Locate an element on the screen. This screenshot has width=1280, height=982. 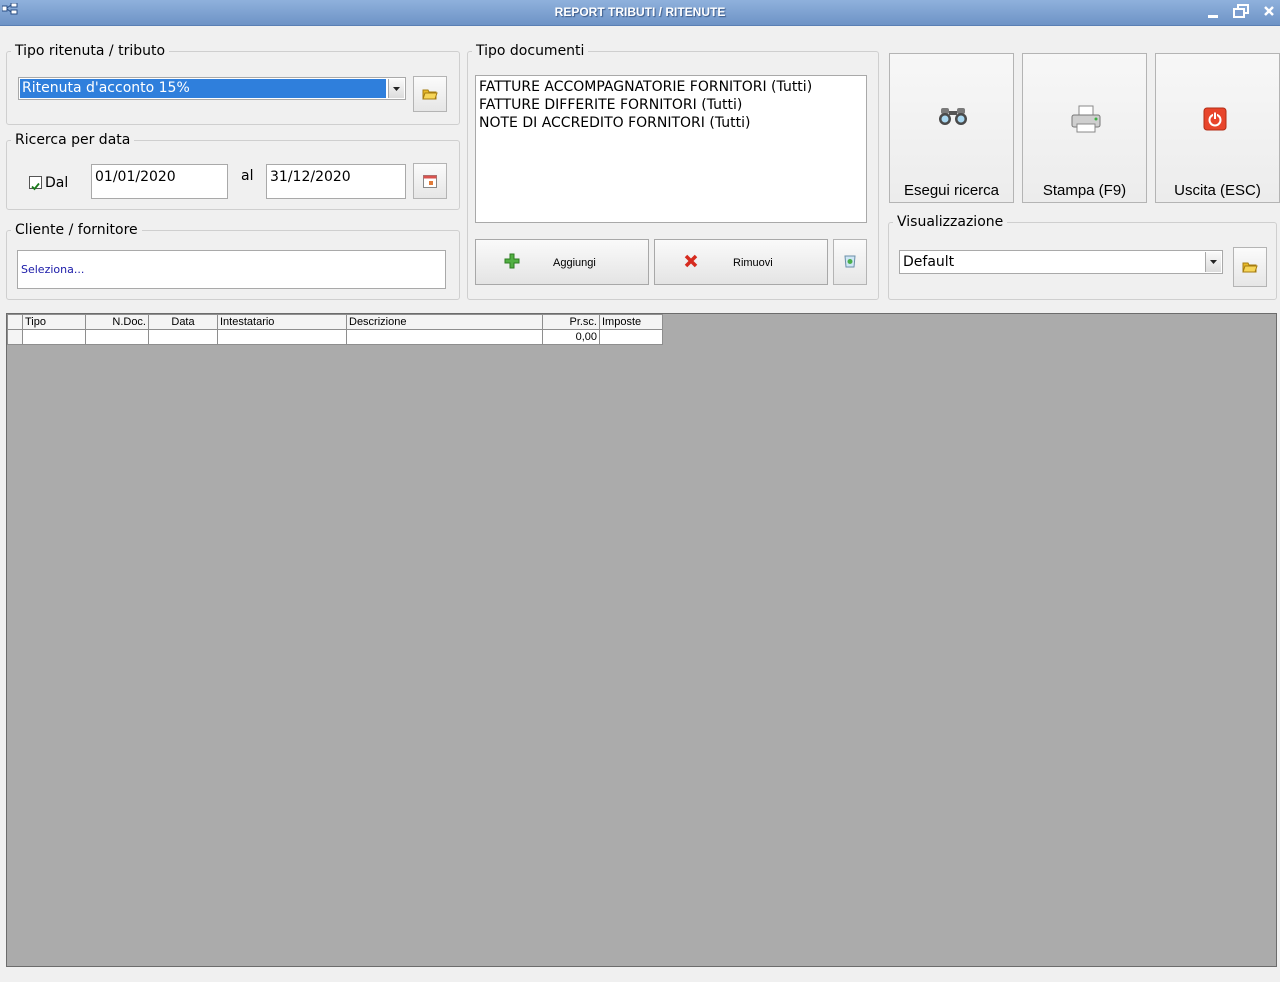
column-header-tipo: Tipo is located at coordinates (54, 322).